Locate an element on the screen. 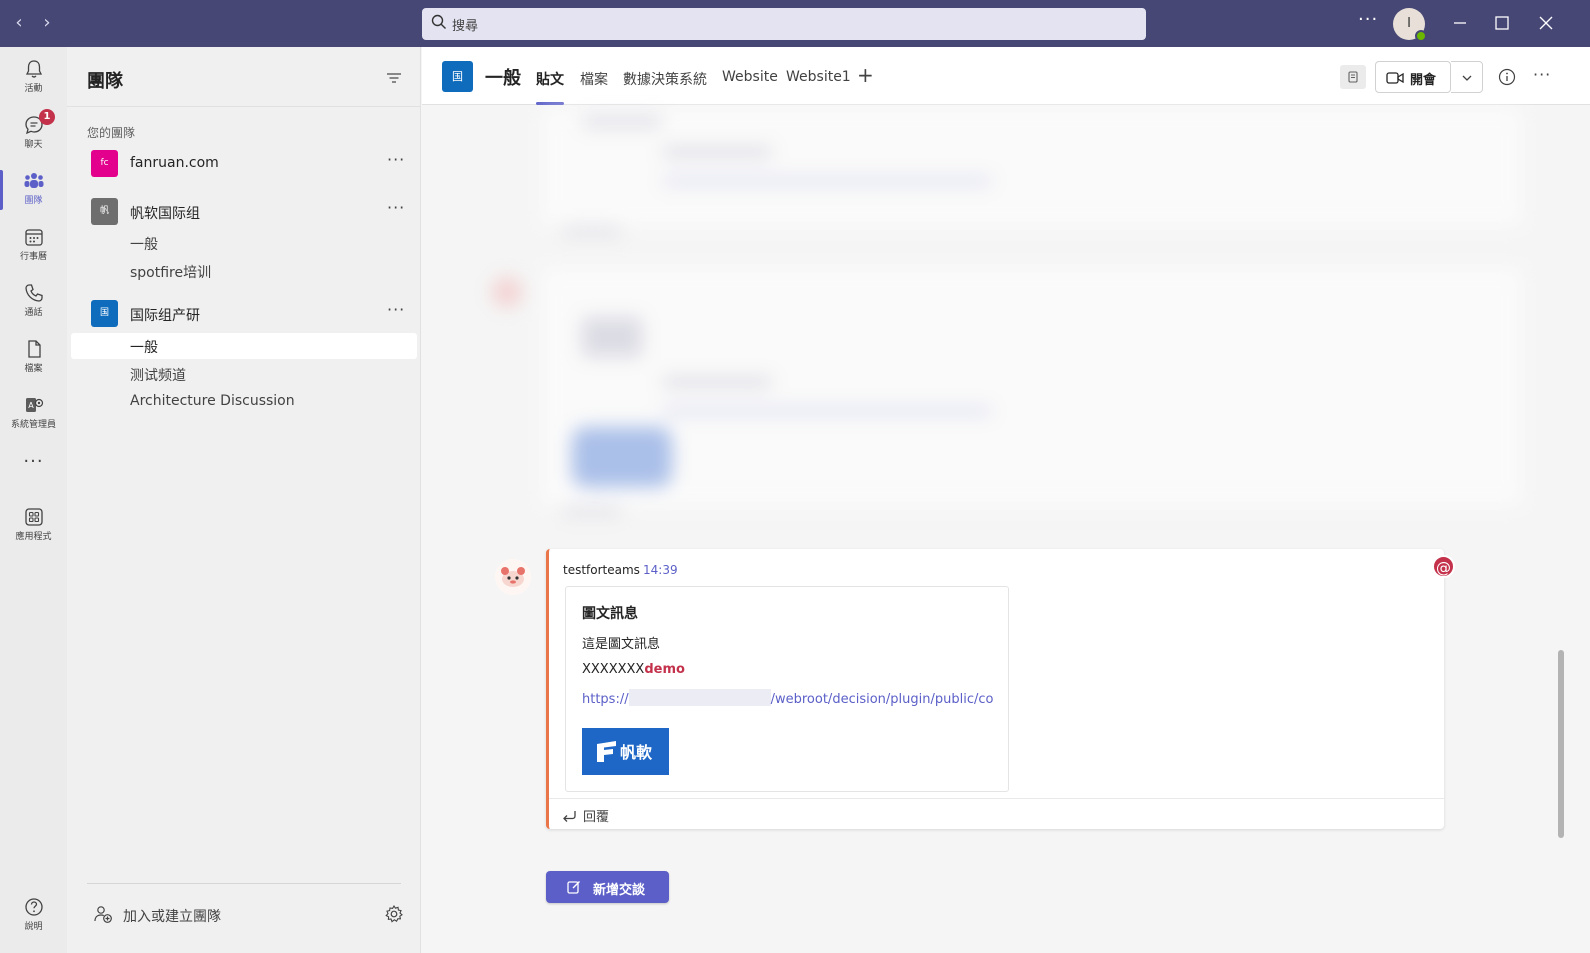  bot-avatar is located at coordinates (513, 577).